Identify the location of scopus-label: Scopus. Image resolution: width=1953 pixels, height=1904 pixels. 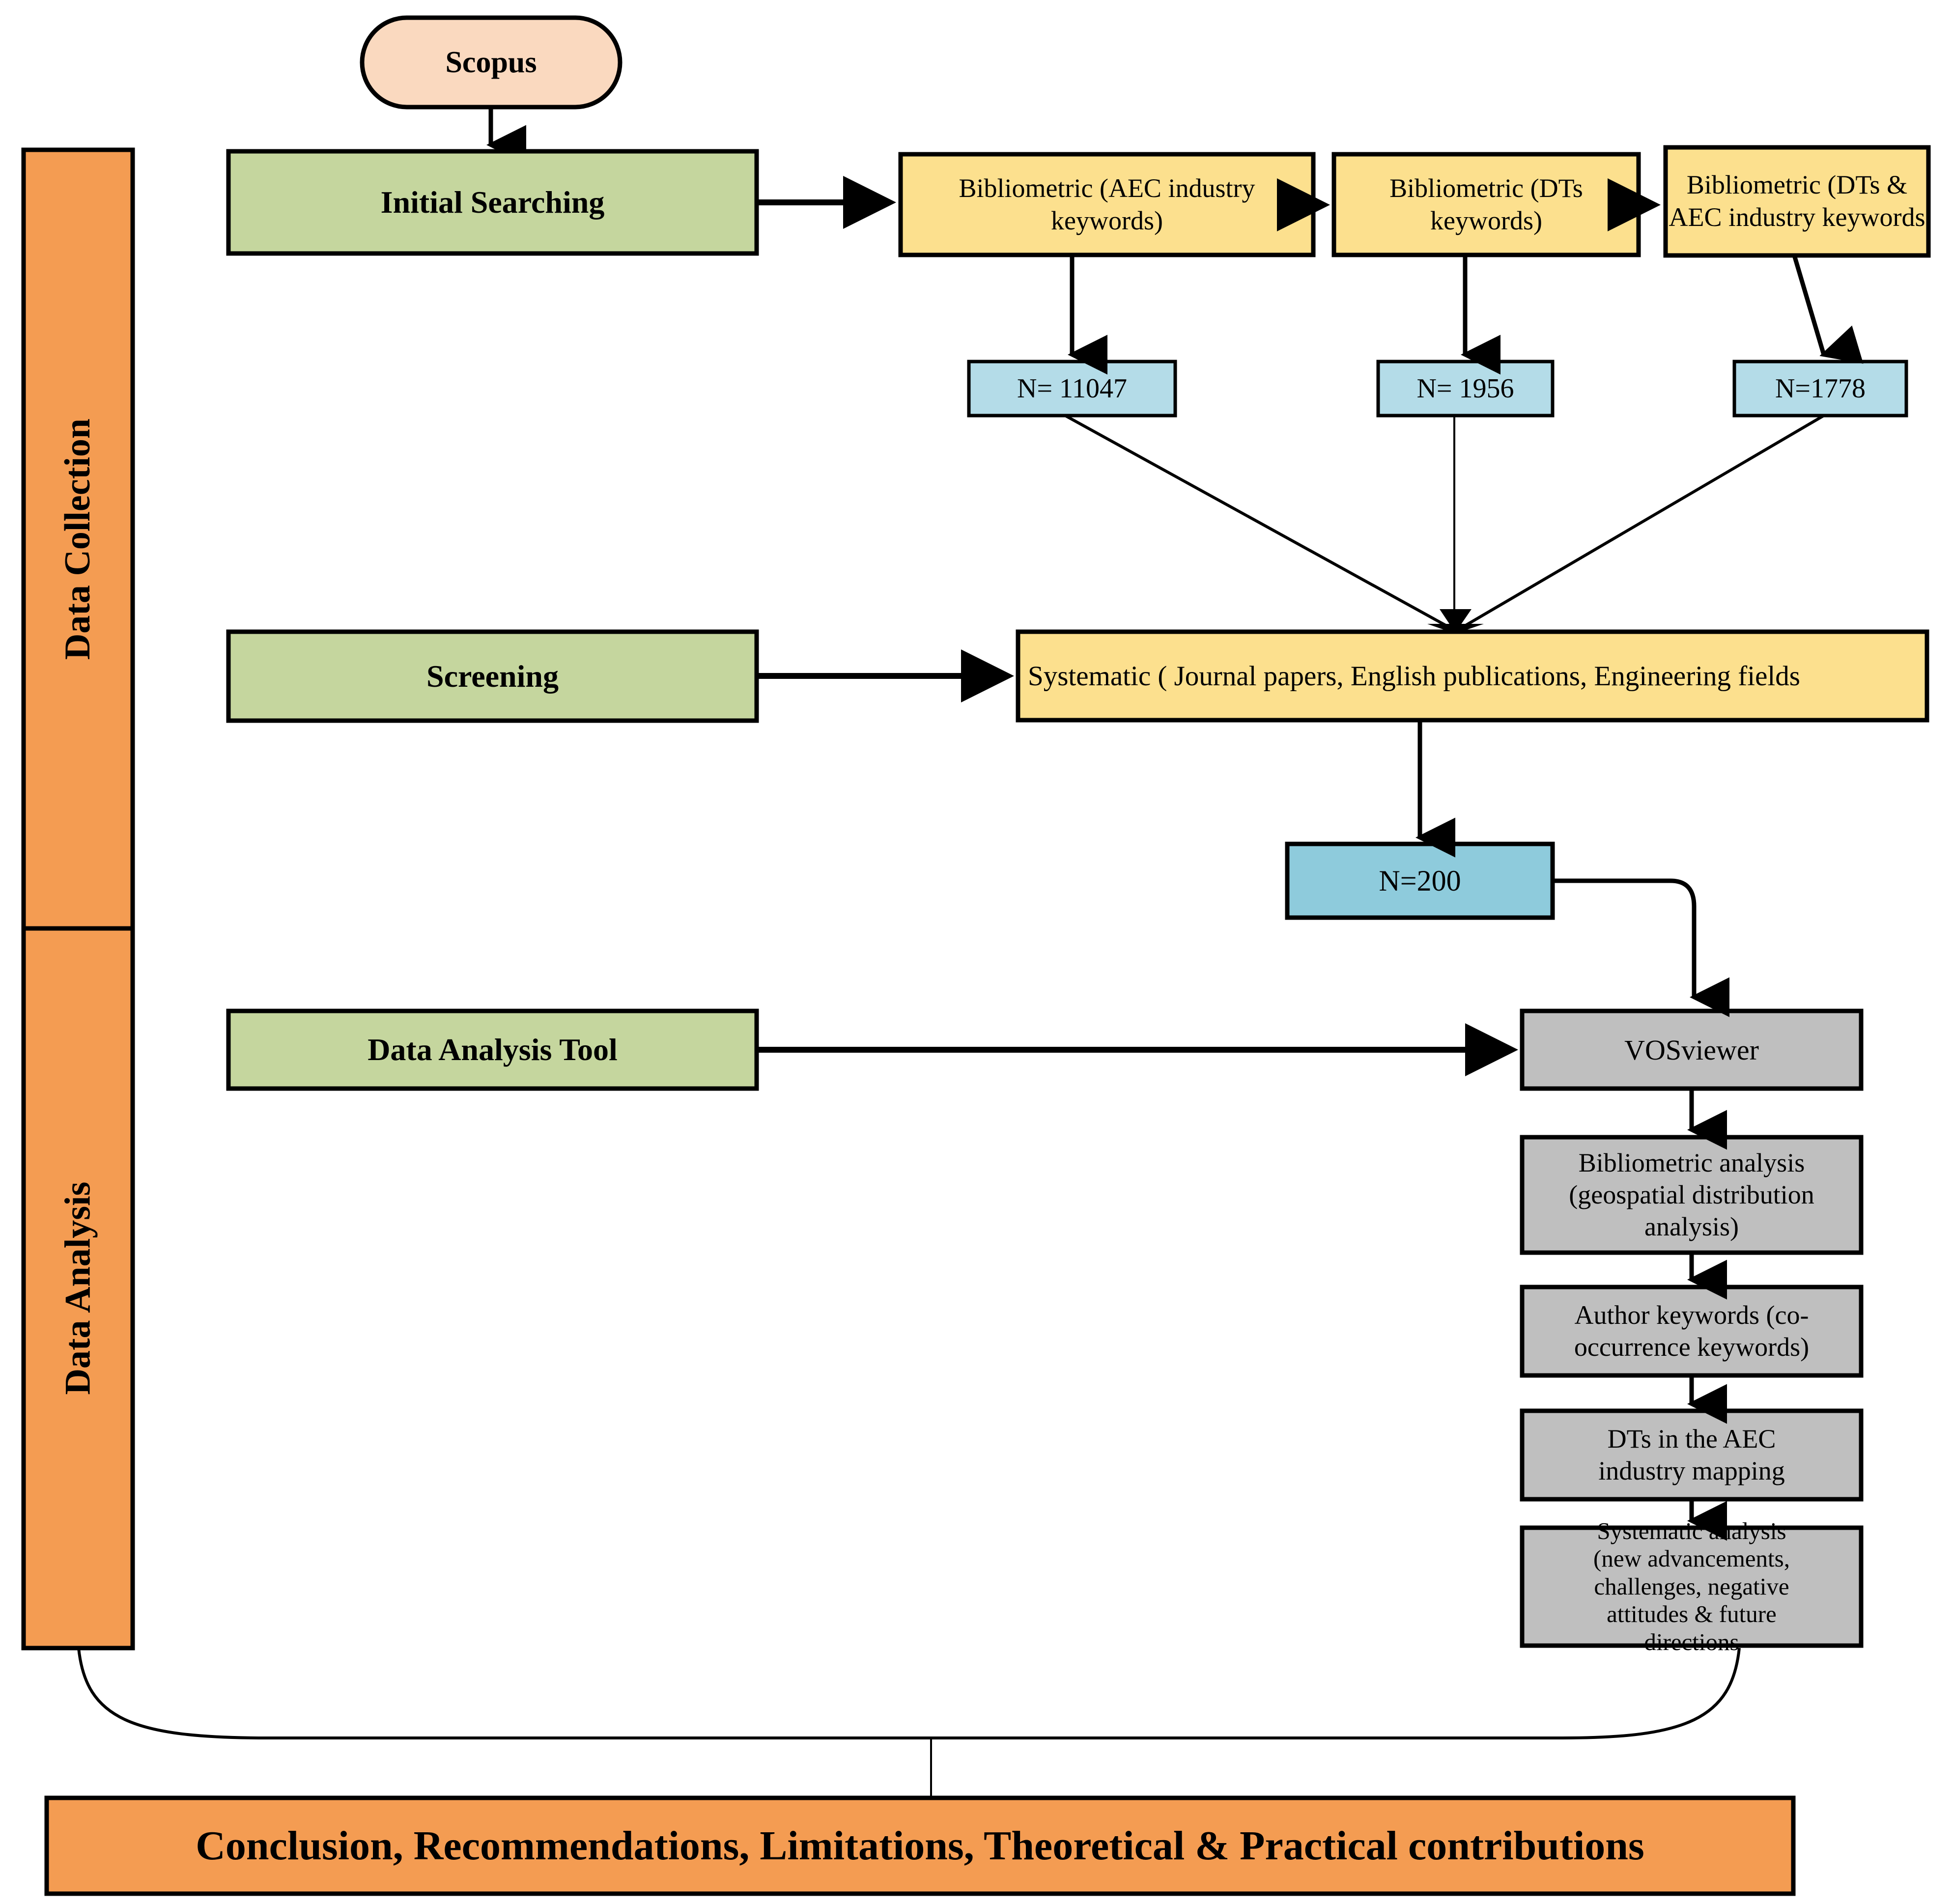
(491, 62).